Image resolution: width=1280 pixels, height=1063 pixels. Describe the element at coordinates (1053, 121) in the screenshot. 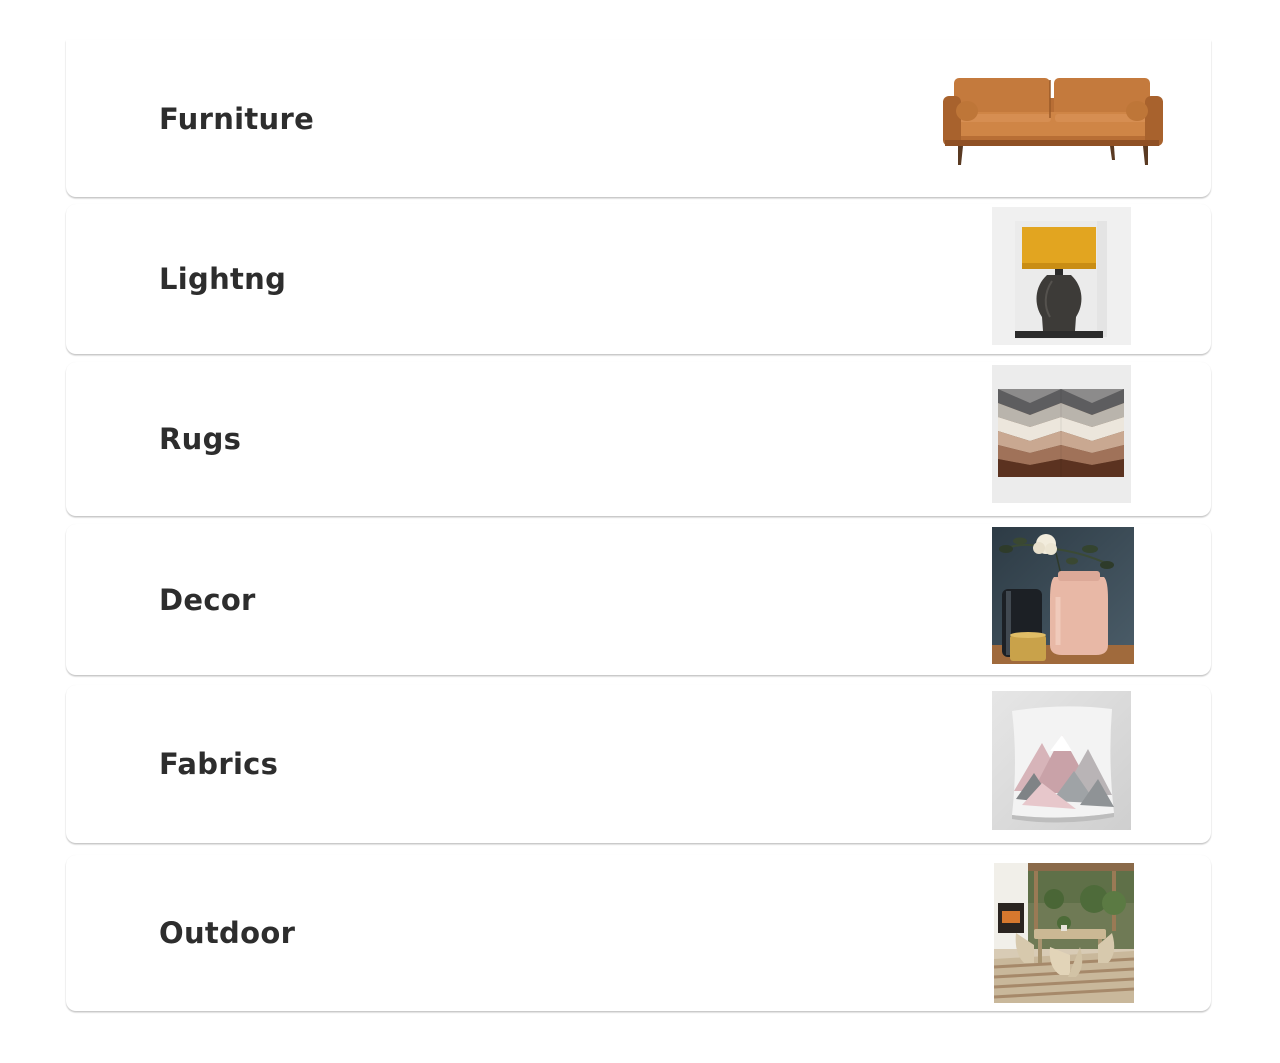

I see `sofa-image` at that location.